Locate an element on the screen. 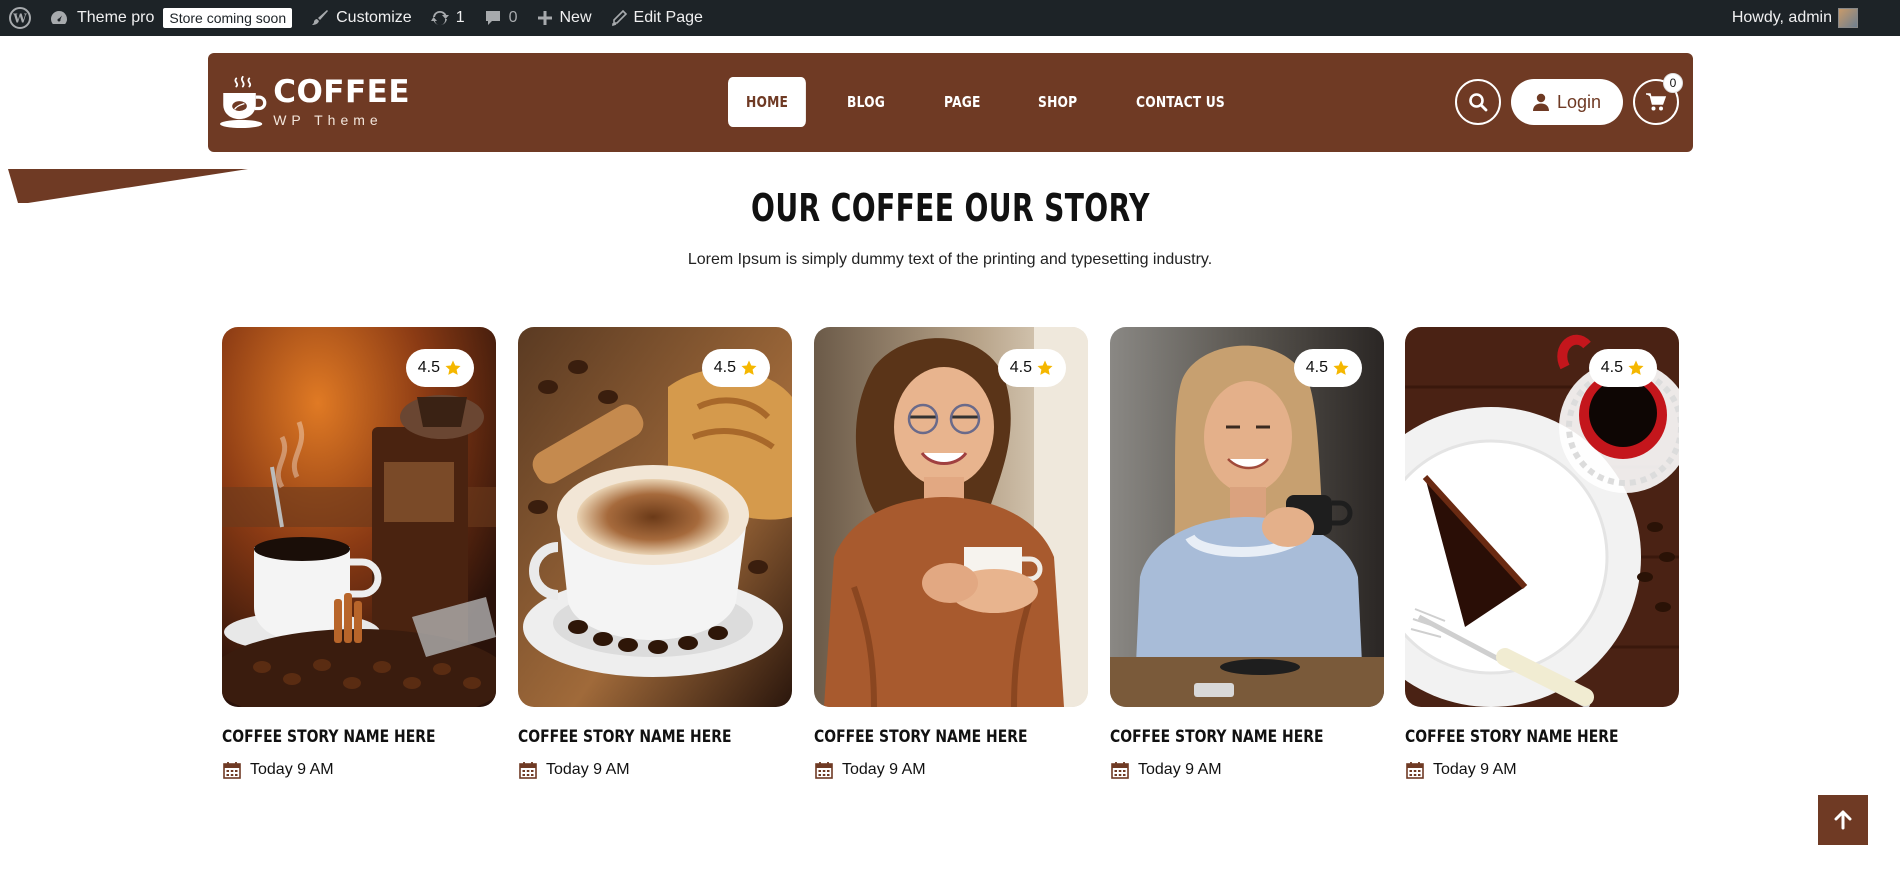 This screenshot has height=878, width=1900. comment-icon is located at coordinates (492, 18).